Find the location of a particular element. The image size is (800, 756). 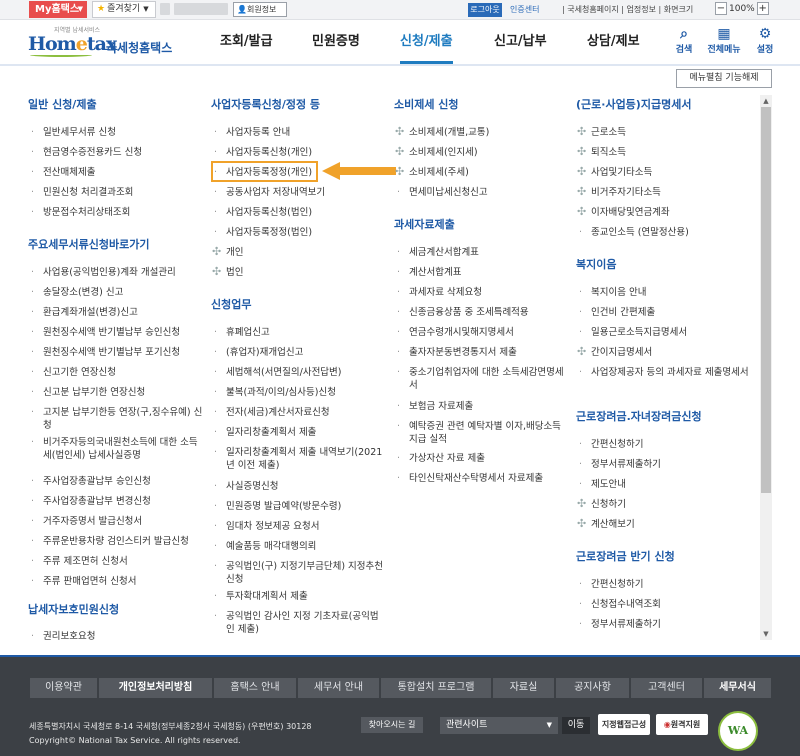

menu-item: · 일자리창출계획서 제출 is located at coordinates (298, 432).